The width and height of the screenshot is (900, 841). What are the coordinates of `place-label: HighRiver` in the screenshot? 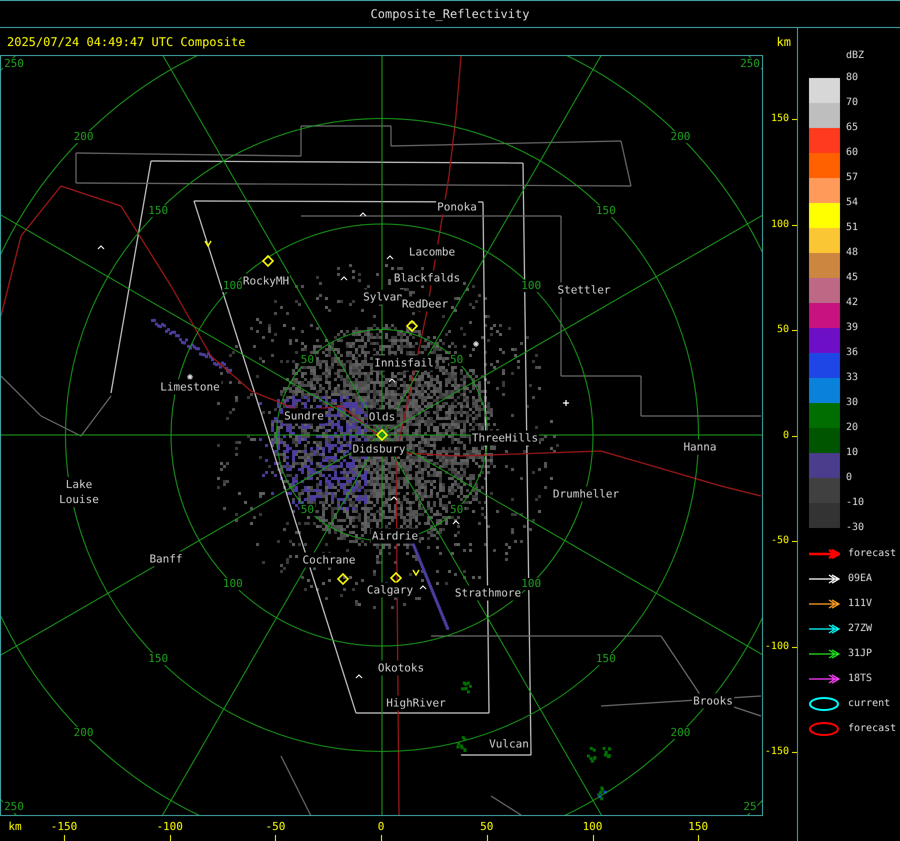 It's located at (416, 703).